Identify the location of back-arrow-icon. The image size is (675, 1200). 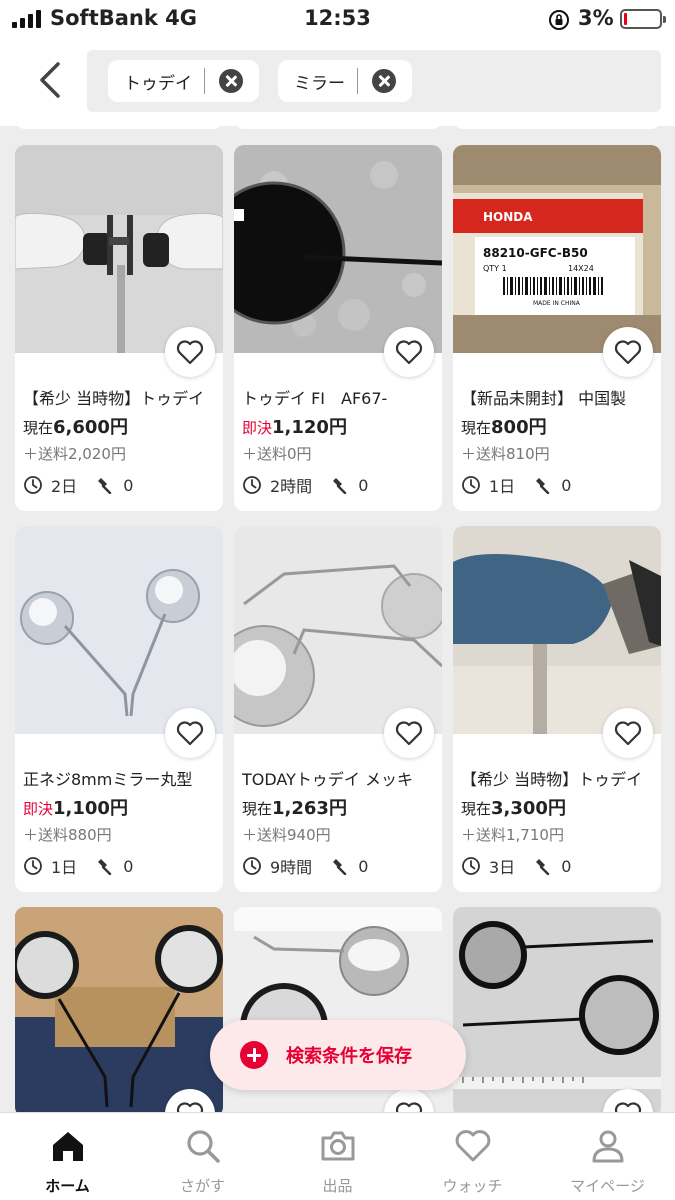
(50, 80).